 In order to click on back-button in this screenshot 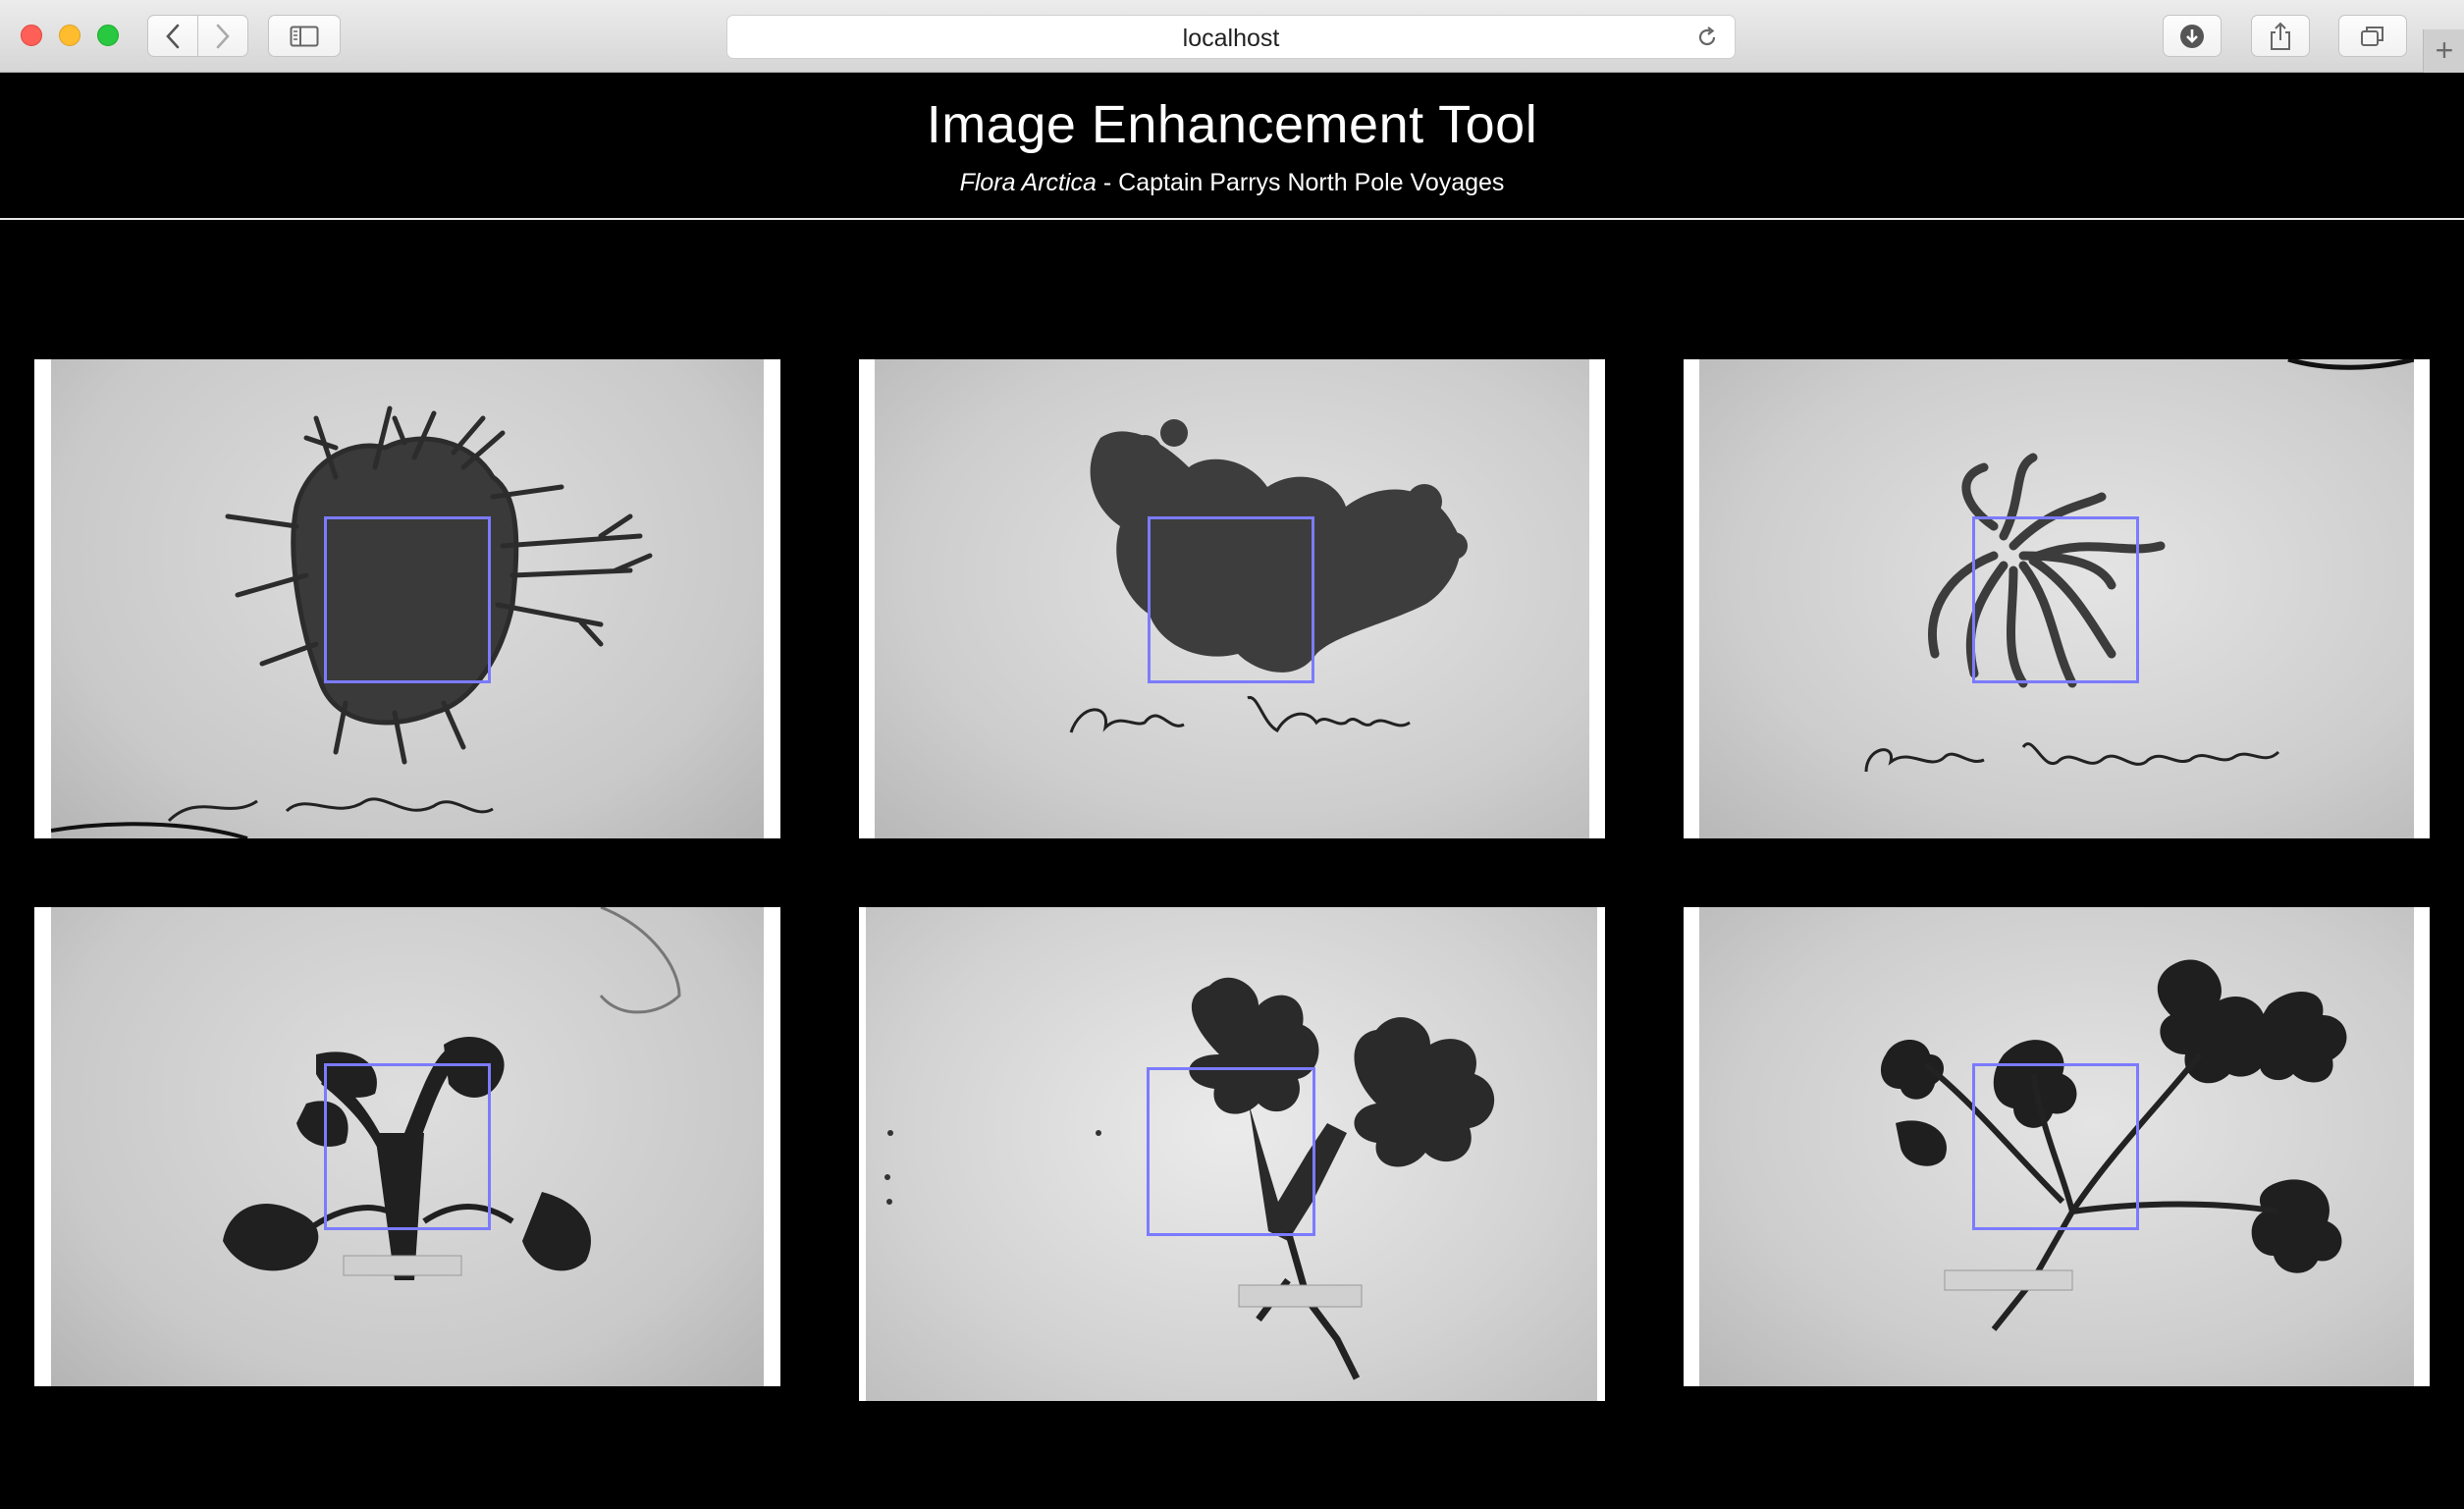, I will do `click(172, 36)`.